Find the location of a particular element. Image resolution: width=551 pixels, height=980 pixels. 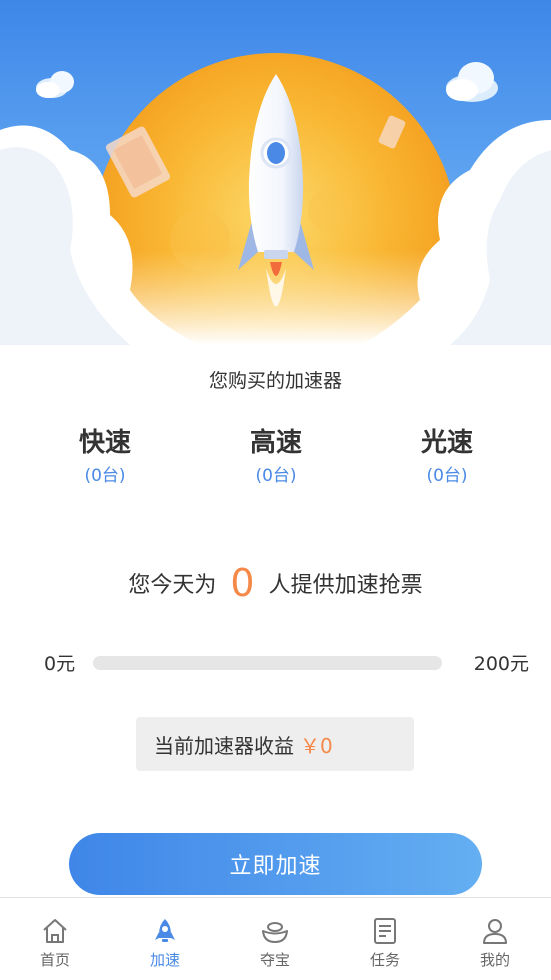

today-suffix: 人提供加速抢票 is located at coordinates (345, 585).